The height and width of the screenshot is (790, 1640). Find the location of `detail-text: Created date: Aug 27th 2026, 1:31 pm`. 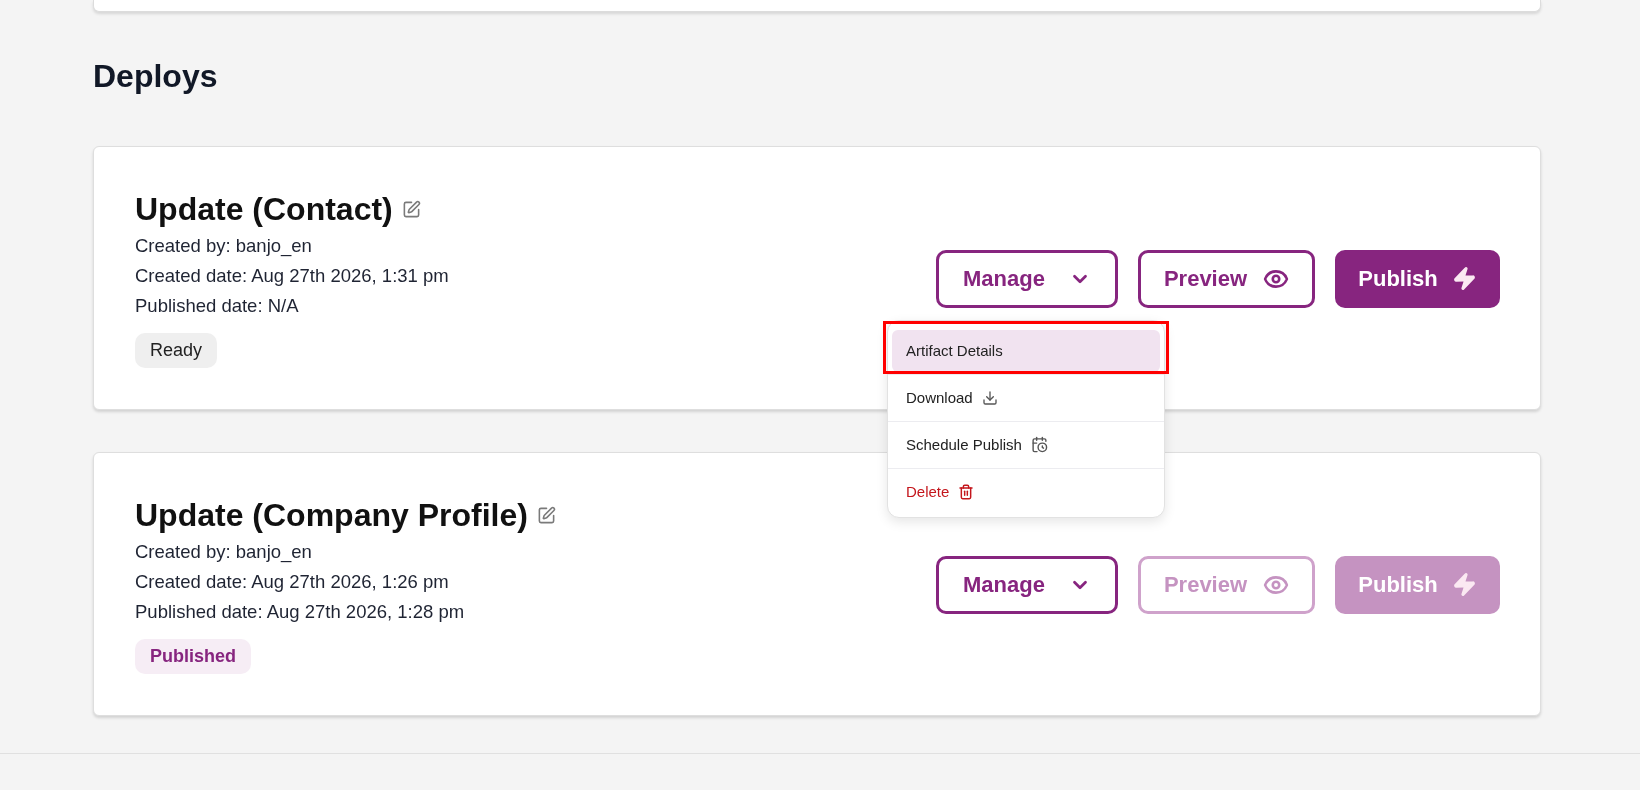

detail-text: Created date: Aug 27th 2026, 1:31 pm is located at coordinates (292, 276).